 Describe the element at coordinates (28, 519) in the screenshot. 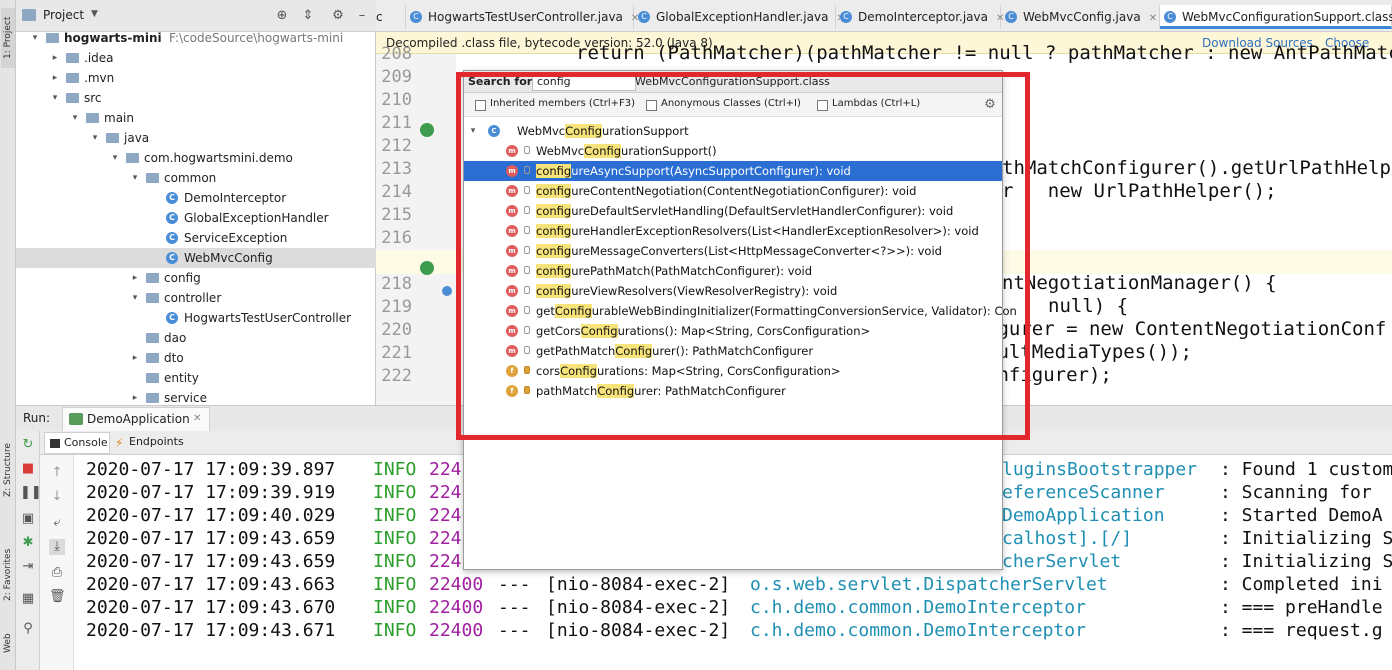

I see `camera-icon: ▣` at that location.